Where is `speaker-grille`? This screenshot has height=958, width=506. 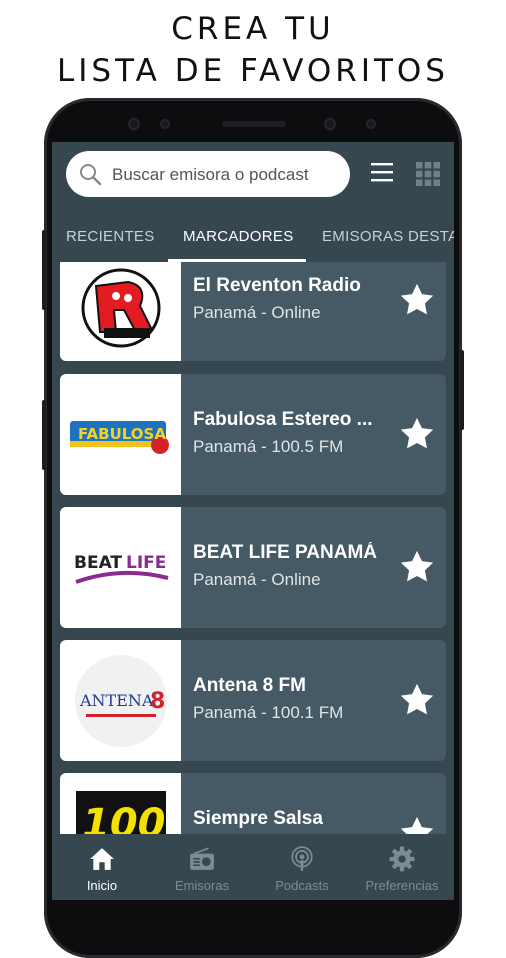 speaker-grille is located at coordinates (254, 124).